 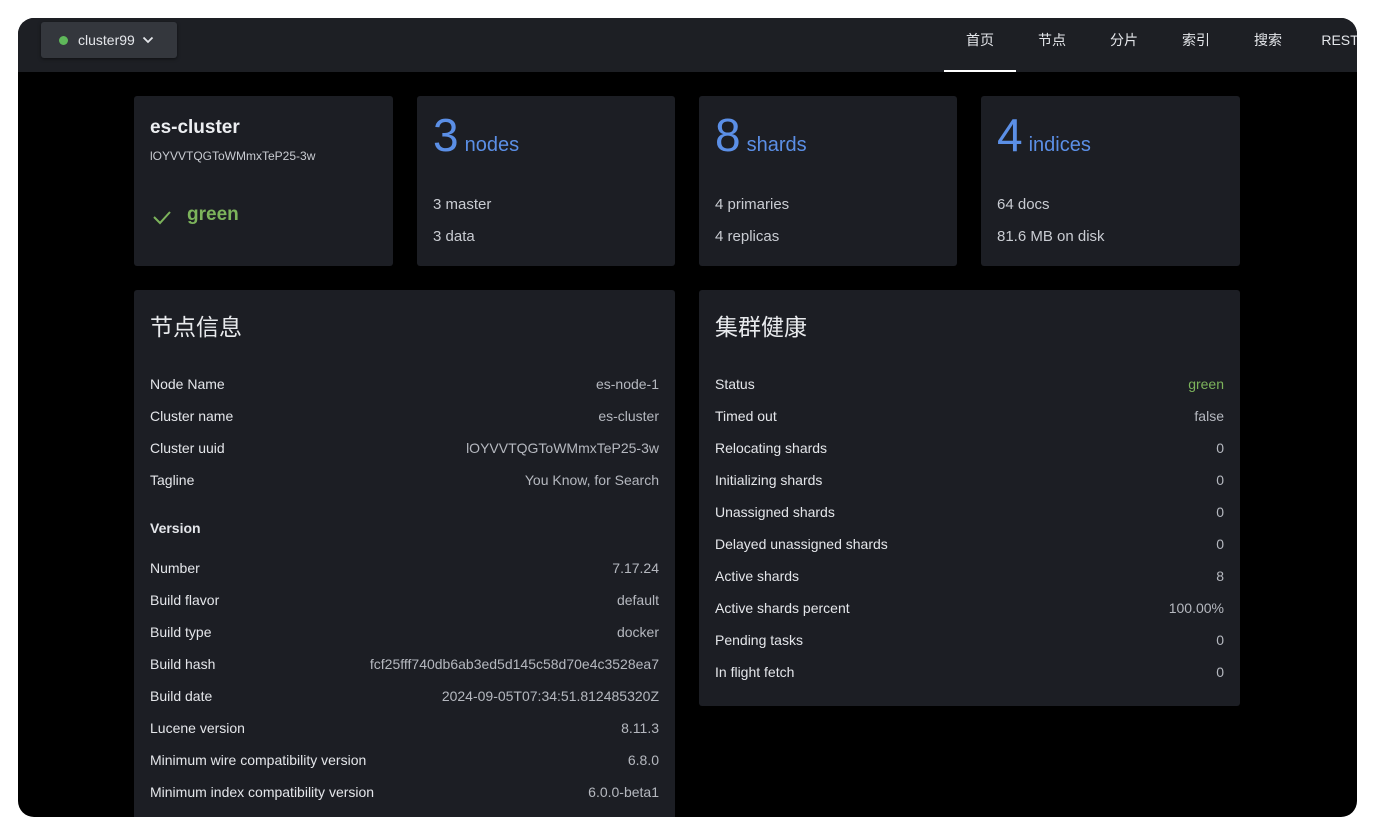 What do you see at coordinates (404, 418) in the screenshot?
I see `info-row: Cluster name es-cluster` at bounding box center [404, 418].